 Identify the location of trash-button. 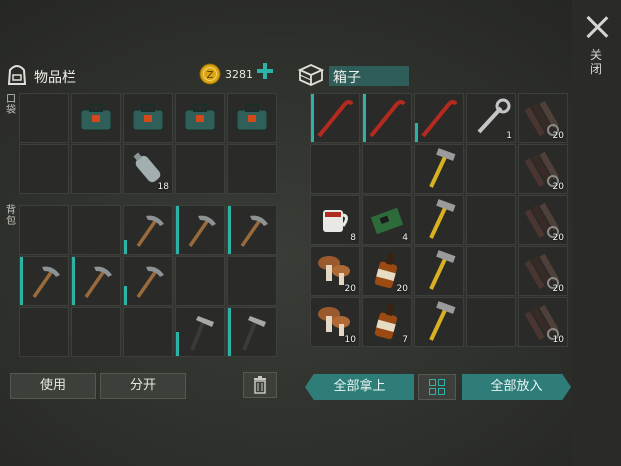
(260, 385).